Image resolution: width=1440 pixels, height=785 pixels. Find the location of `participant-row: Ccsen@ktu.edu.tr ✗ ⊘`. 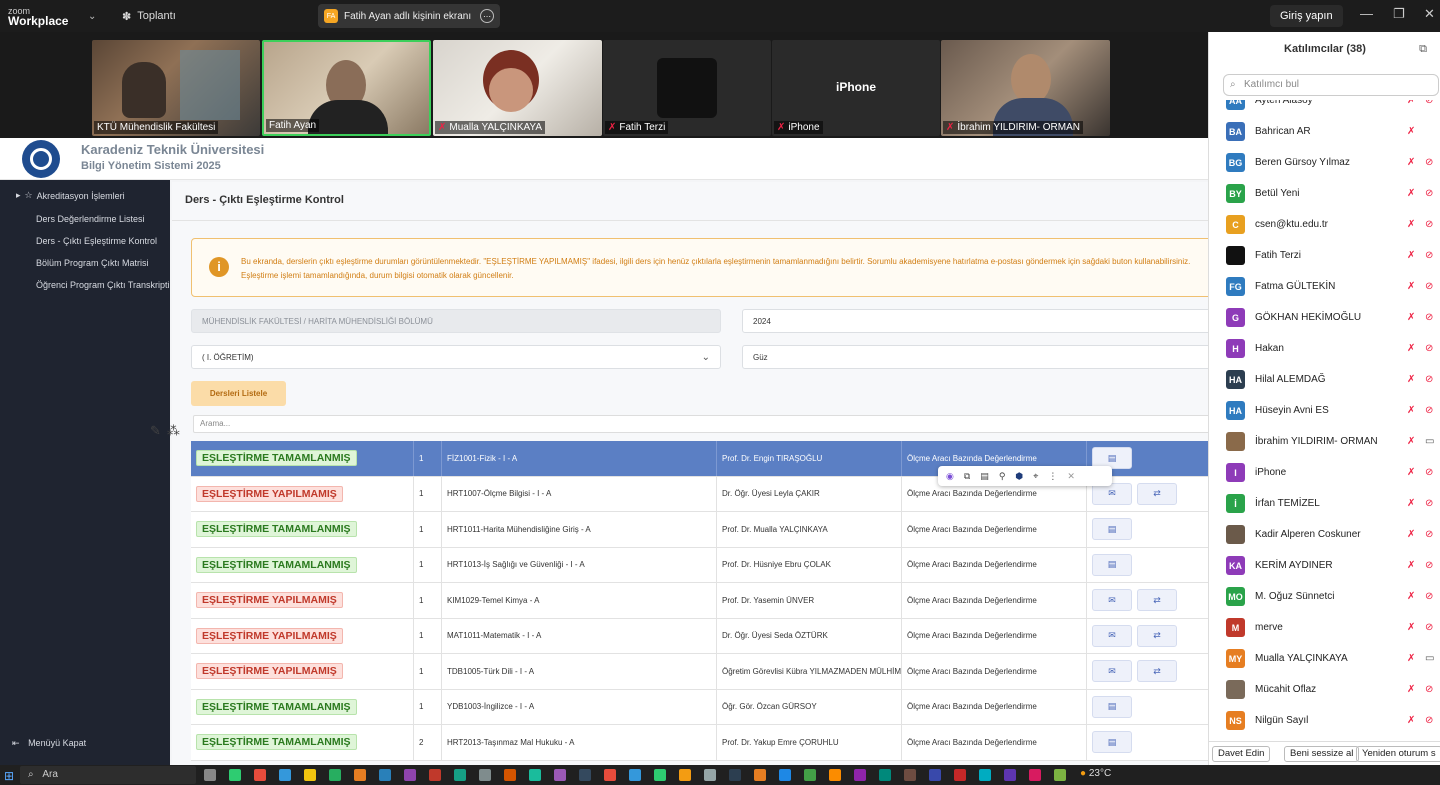

participant-row: Ccsen@ktu.edu.tr ✗ ⊘ is located at coordinates (1324, 224).